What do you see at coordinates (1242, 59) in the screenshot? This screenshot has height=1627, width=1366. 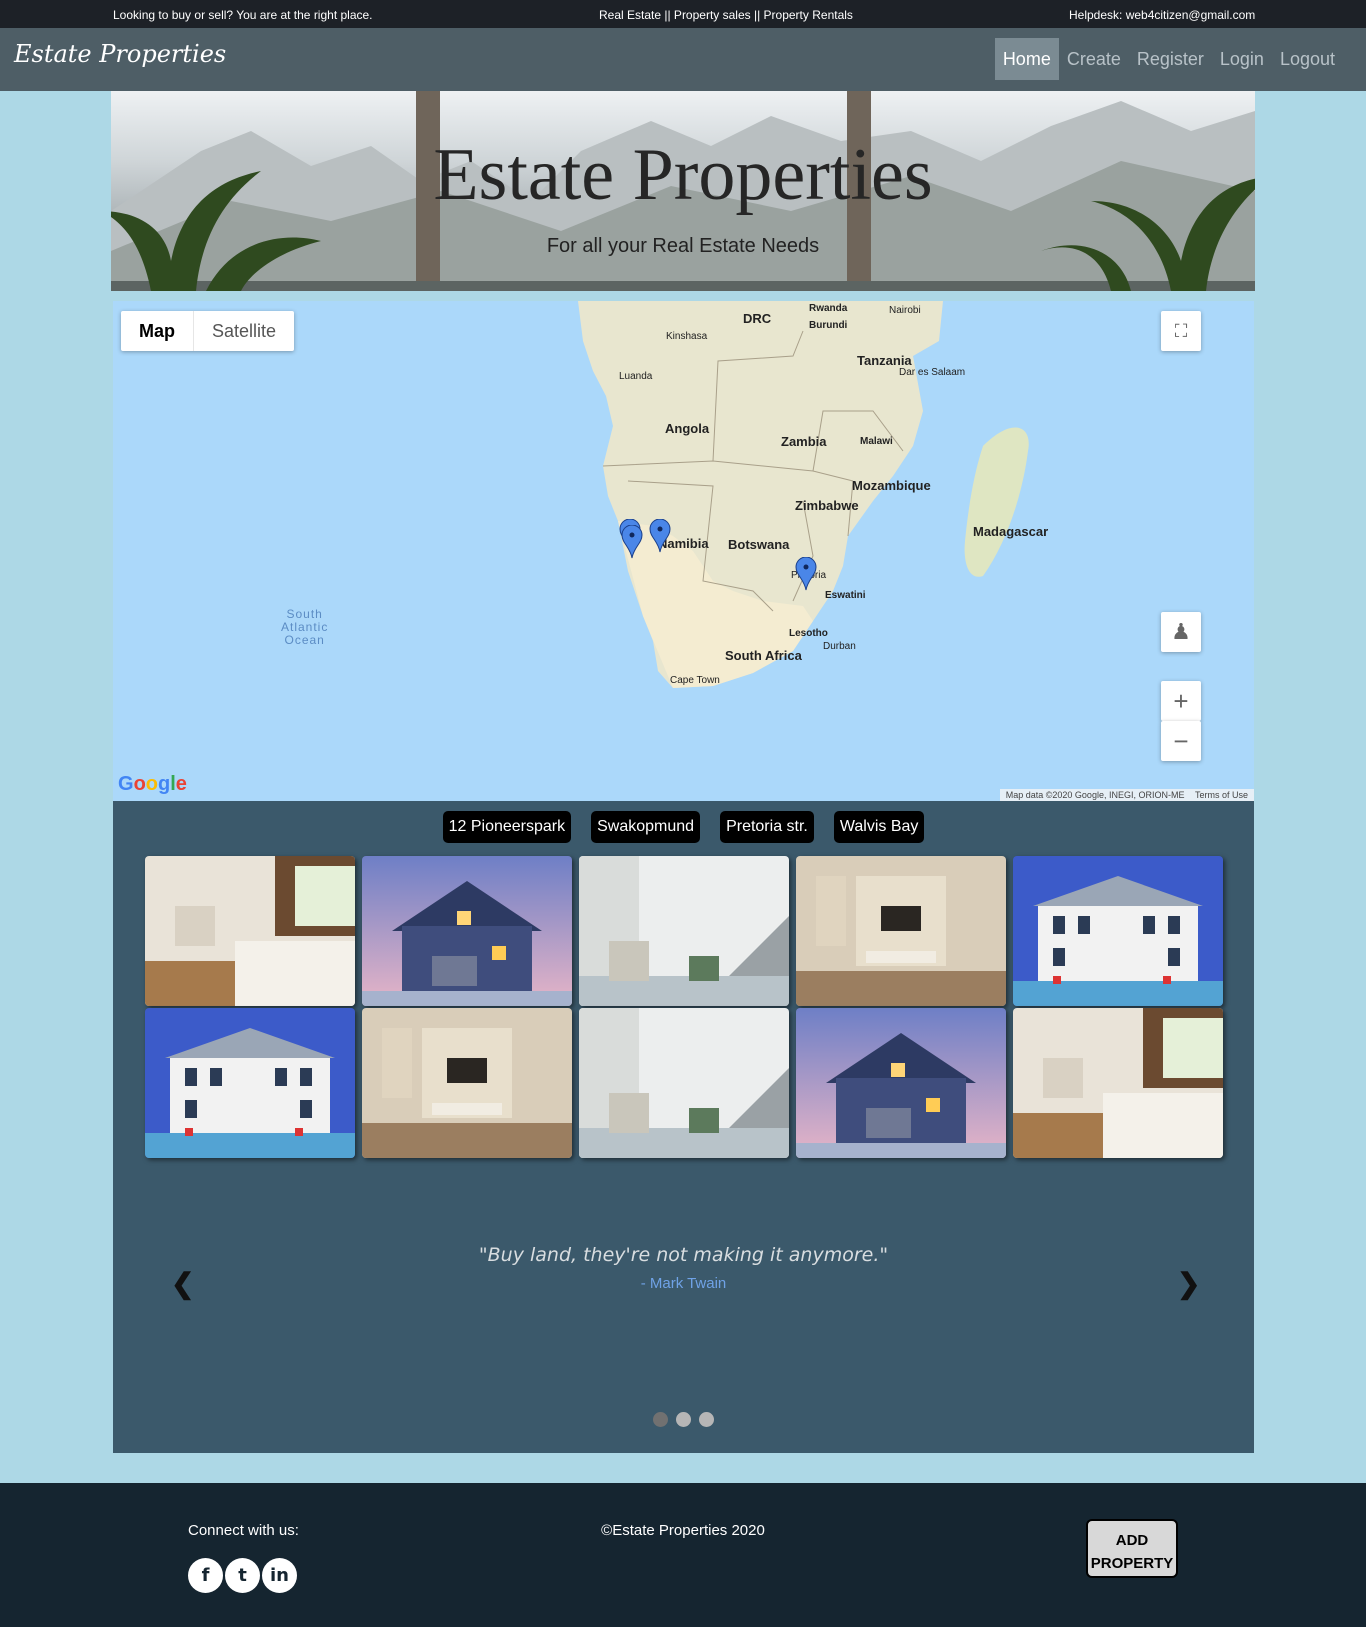 I see `nav-login: Login` at bounding box center [1242, 59].